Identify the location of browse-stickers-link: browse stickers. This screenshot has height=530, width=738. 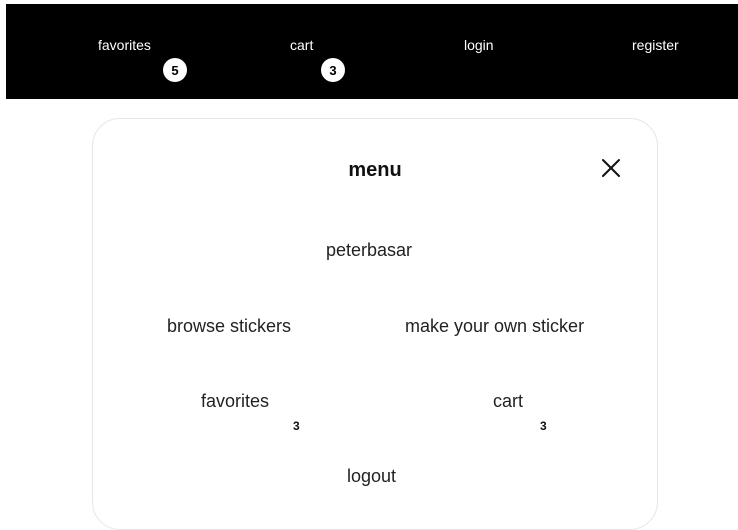
(229, 326).